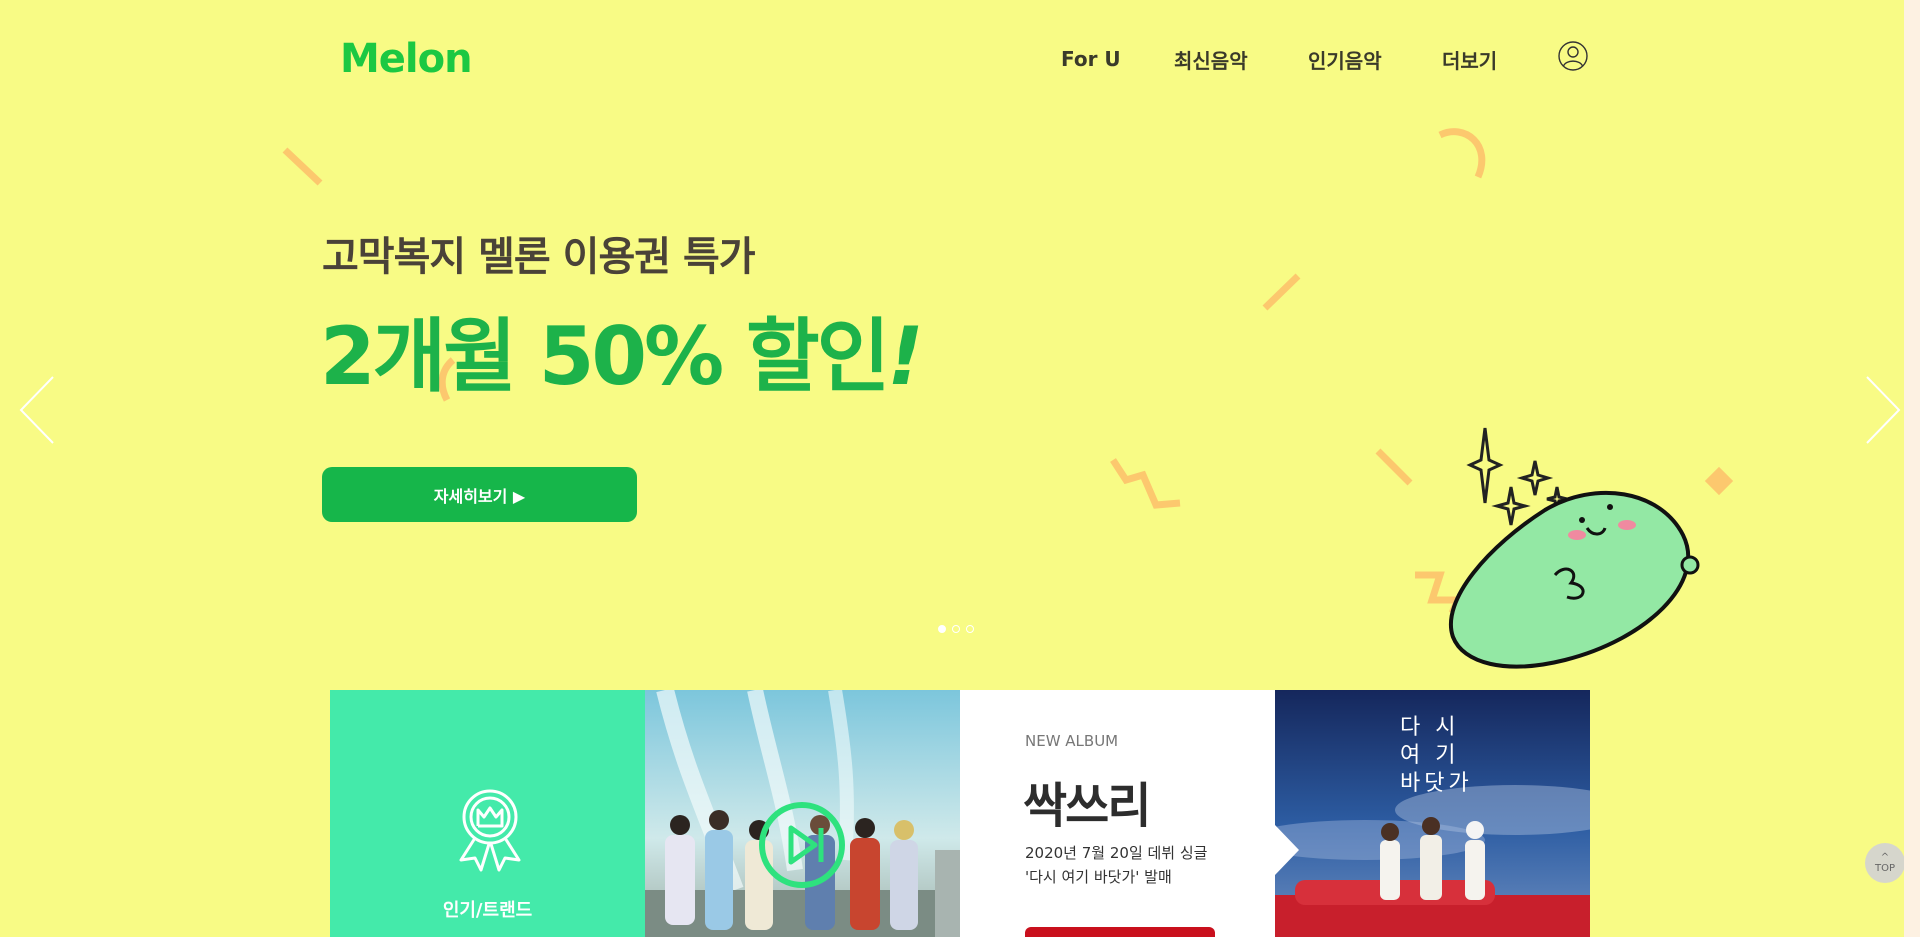 Image resolution: width=1920 pixels, height=937 pixels. Describe the element at coordinates (539, 257) in the screenshot. I see `hero-subtitle: 고막복지 멜론 이용권 특가` at that location.